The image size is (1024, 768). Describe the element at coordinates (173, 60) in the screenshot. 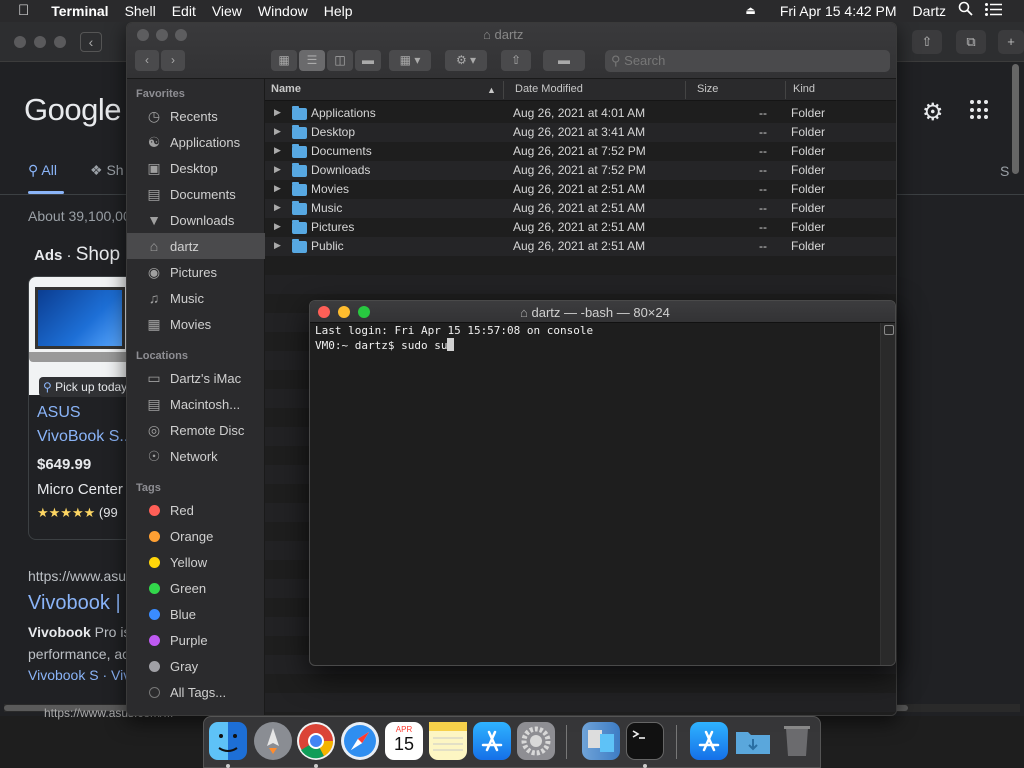

I see `finder-forward-button: ›` at that location.